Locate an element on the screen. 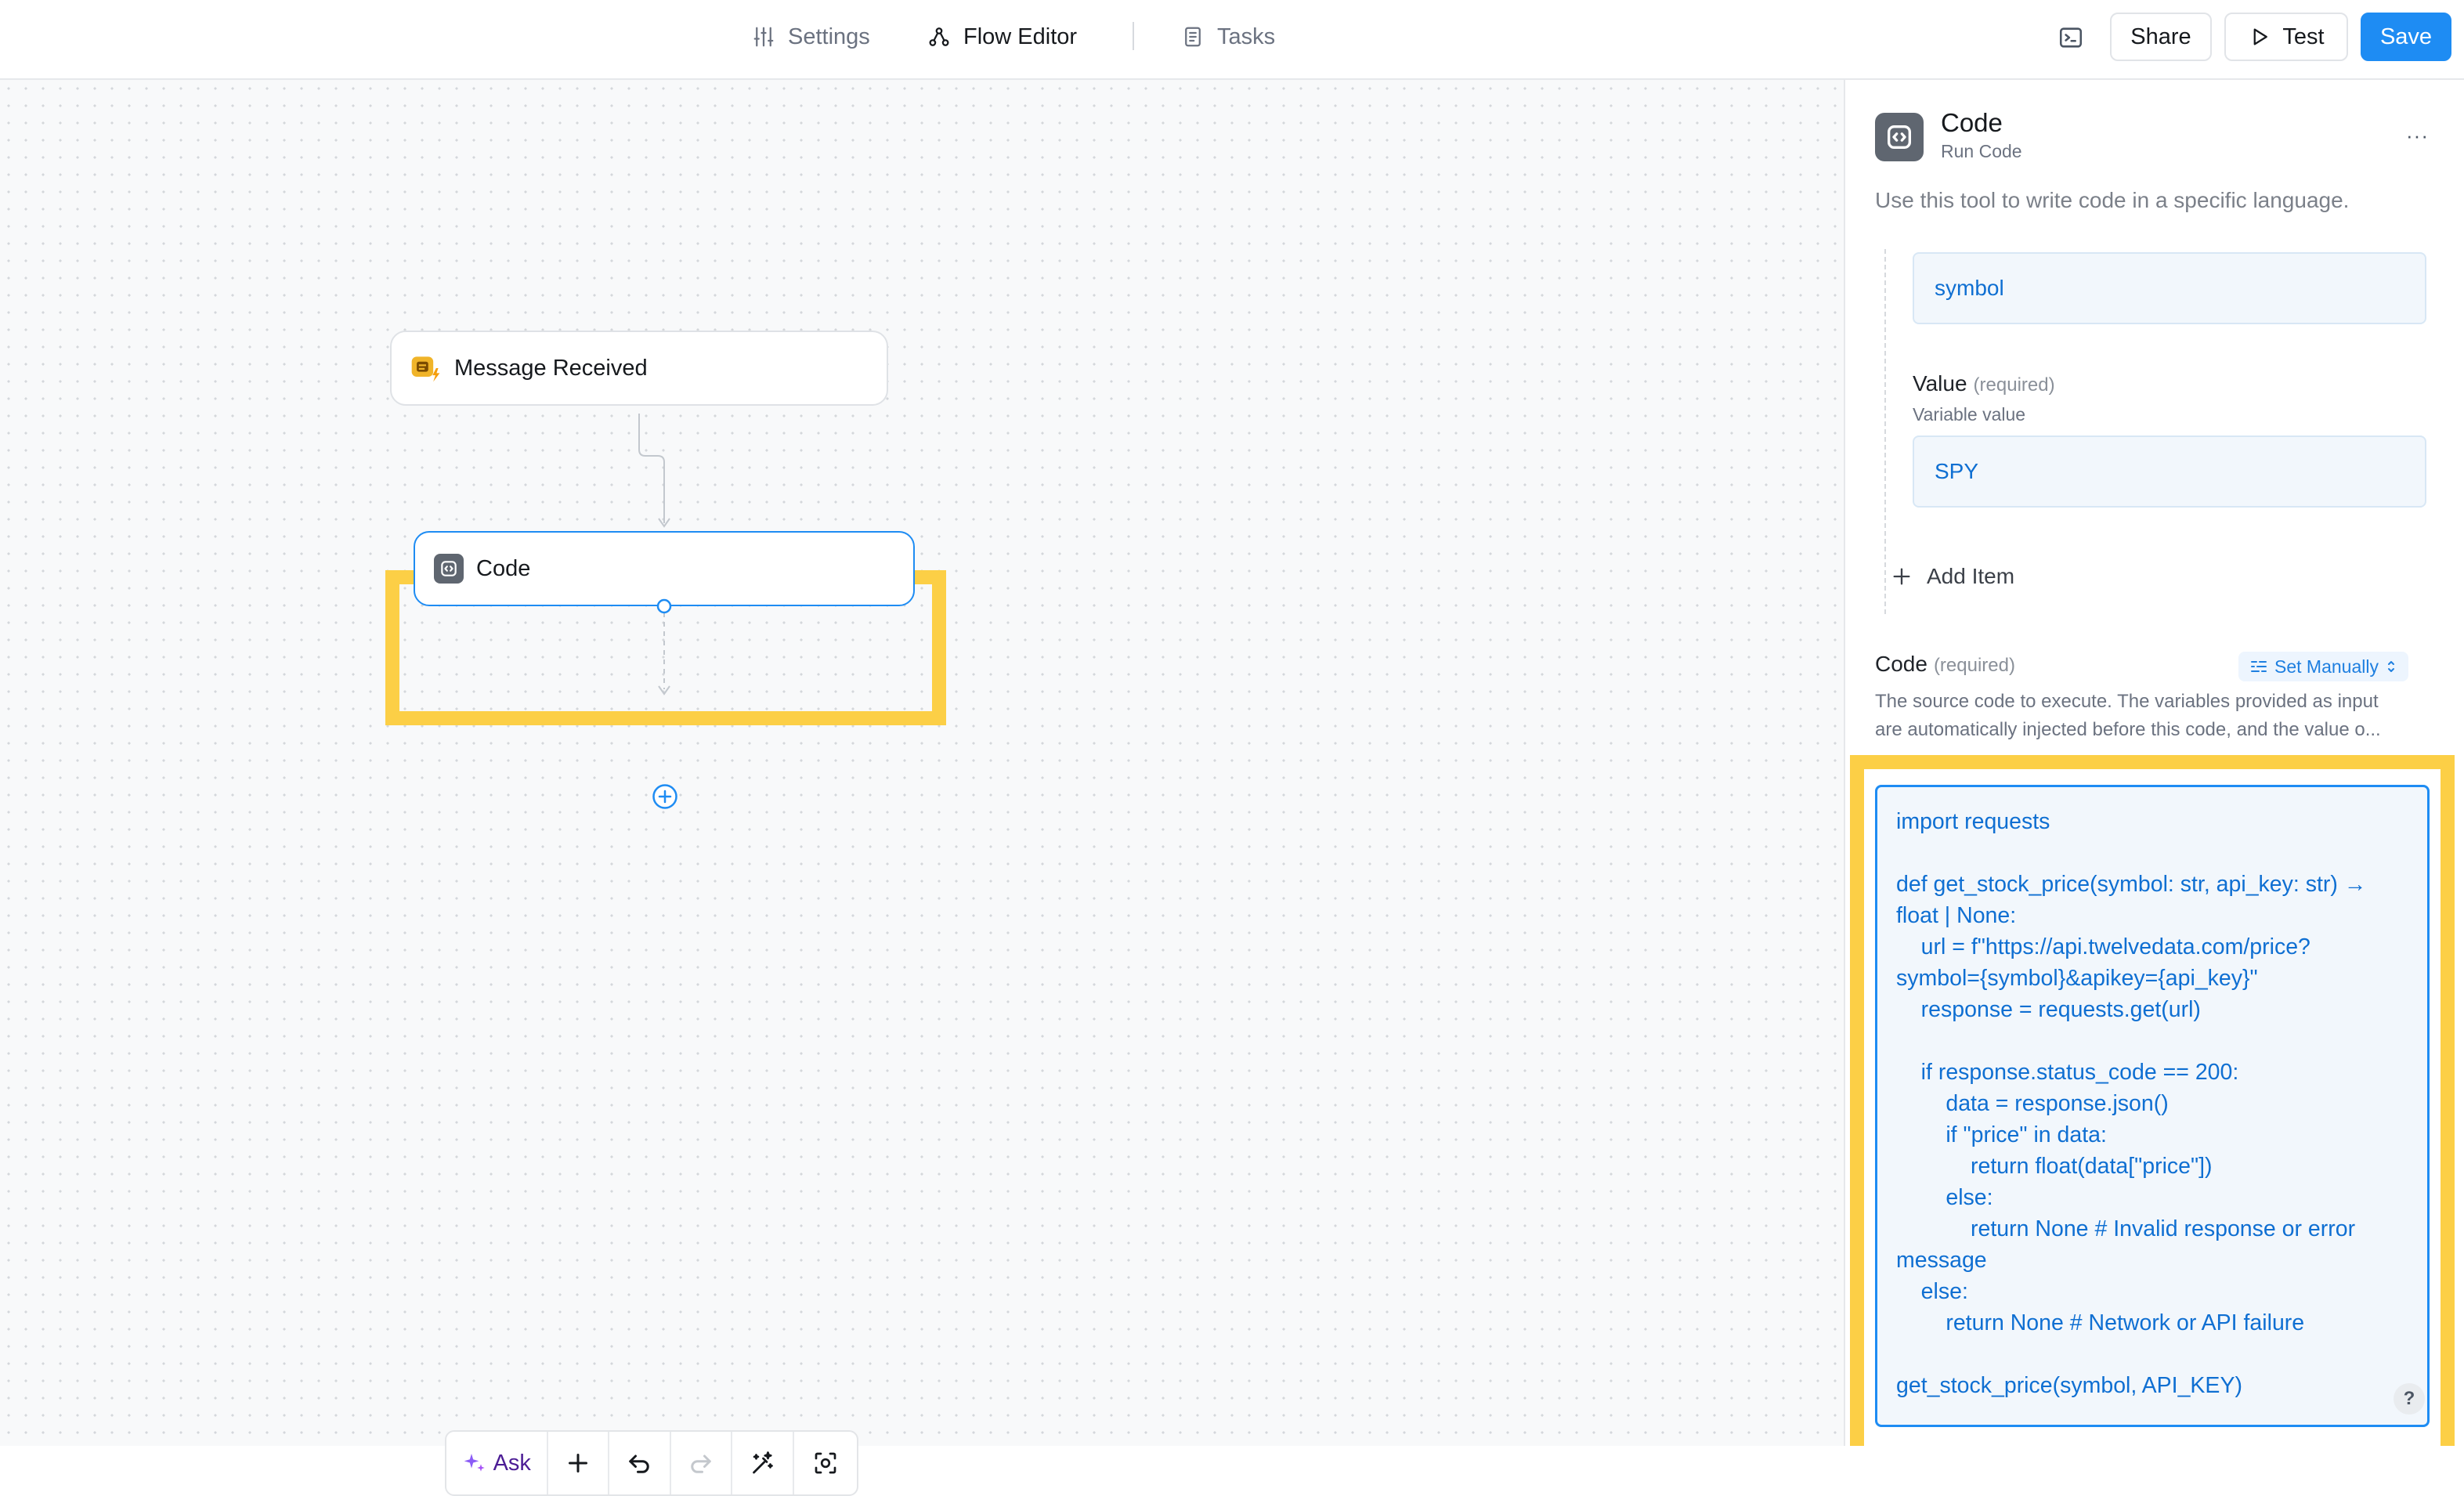 This screenshot has height=1496, width=2464. ask-button: Ask is located at coordinates (497, 1463).